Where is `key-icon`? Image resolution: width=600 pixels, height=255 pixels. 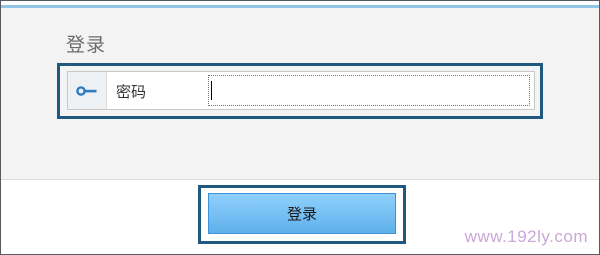 key-icon is located at coordinates (86, 91).